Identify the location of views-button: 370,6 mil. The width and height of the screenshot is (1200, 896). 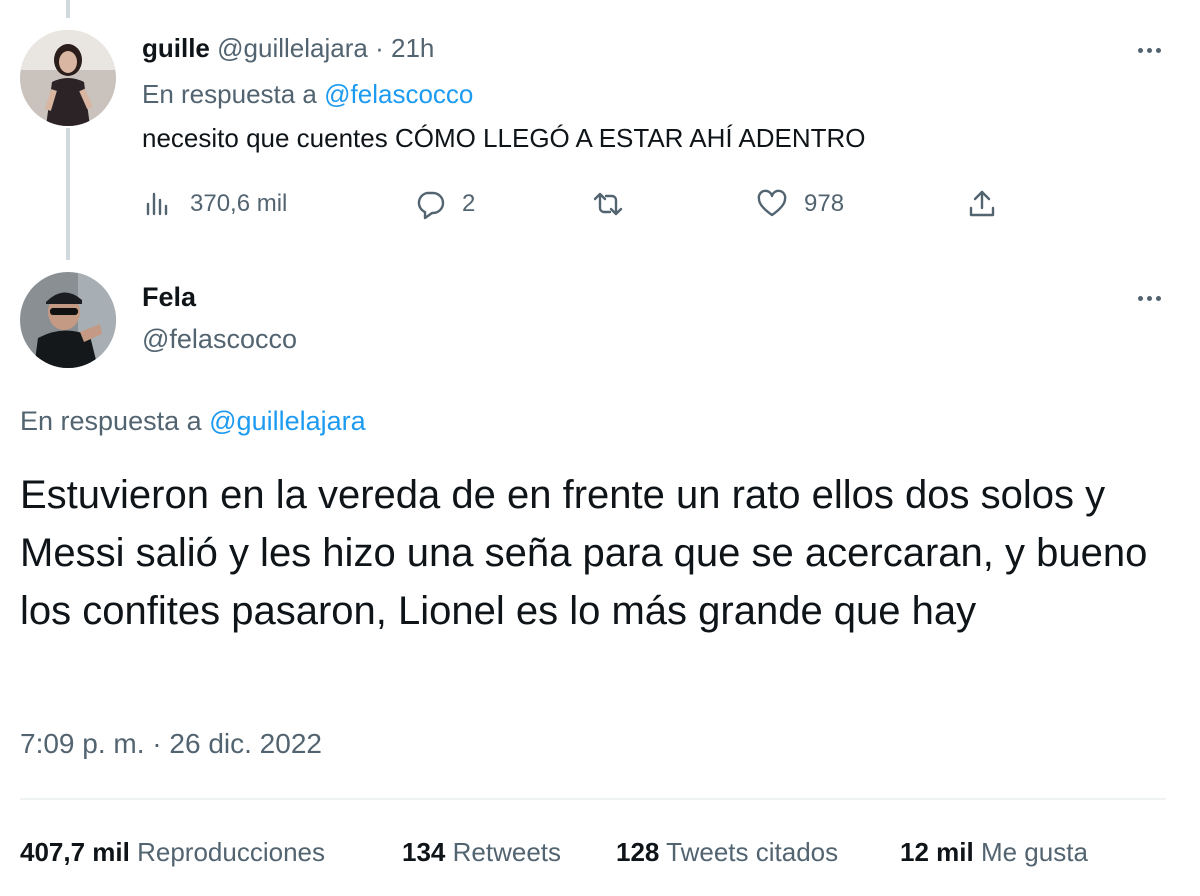
(214, 204).